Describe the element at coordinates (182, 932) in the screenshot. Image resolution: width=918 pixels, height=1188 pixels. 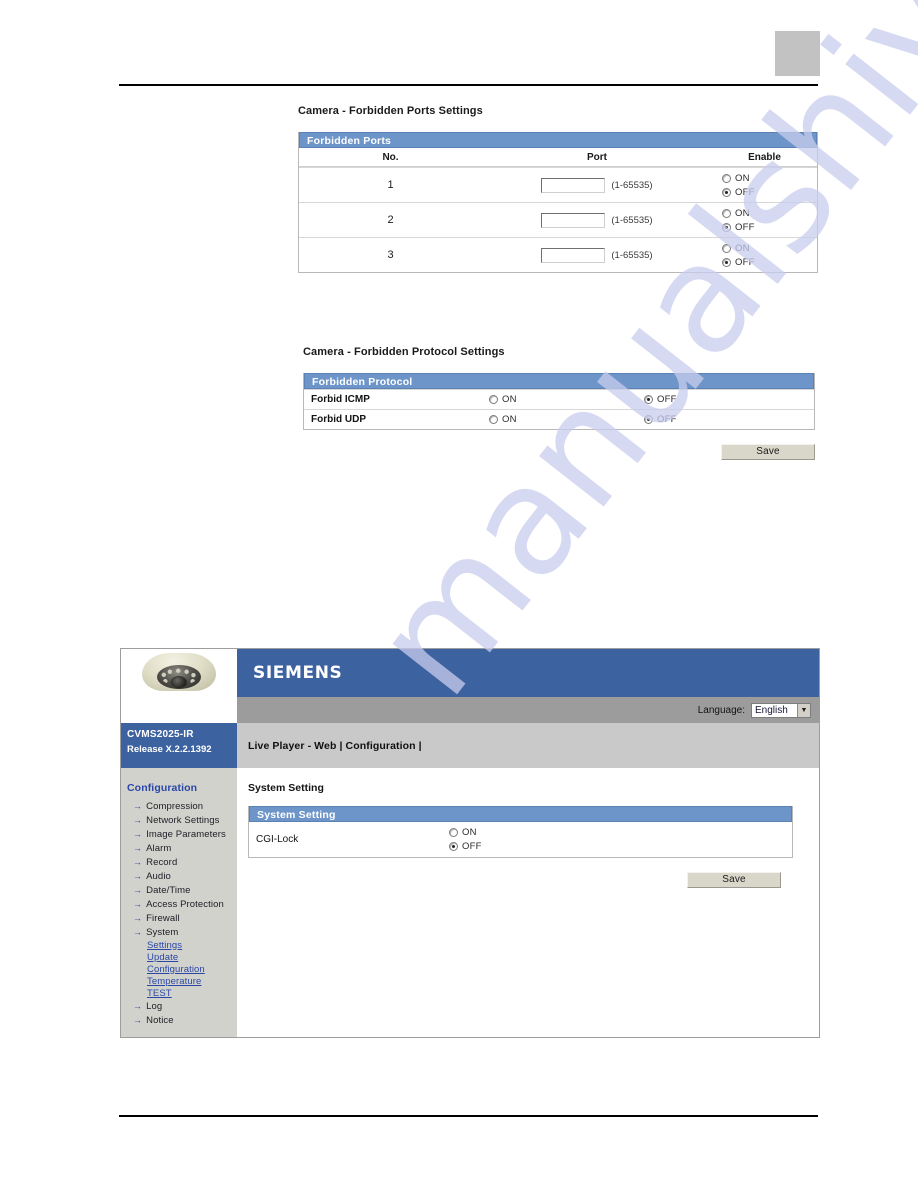
I see `sidebar-item-system: → System` at that location.